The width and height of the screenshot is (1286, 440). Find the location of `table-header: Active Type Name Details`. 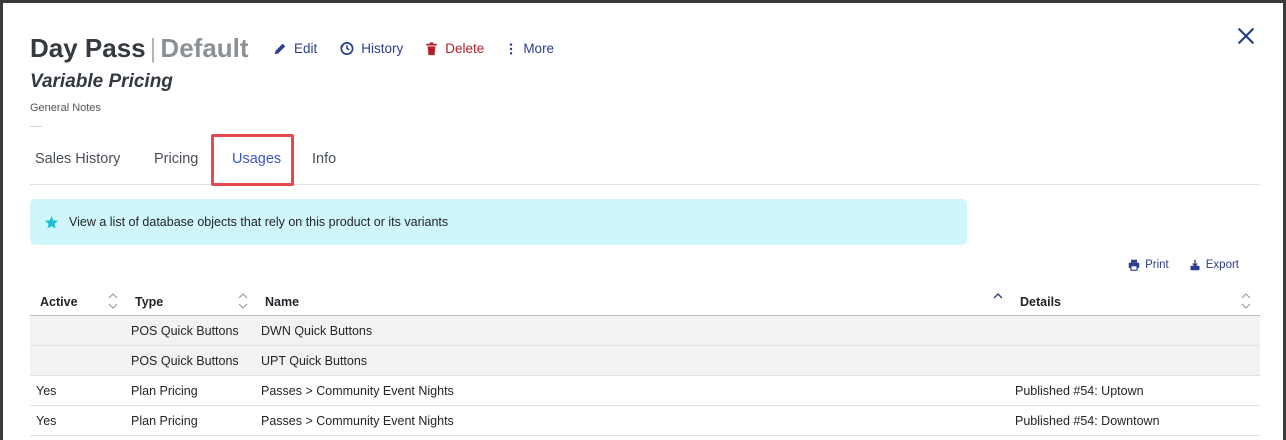

table-header: Active Type Name Details is located at coordinates (645, 301).